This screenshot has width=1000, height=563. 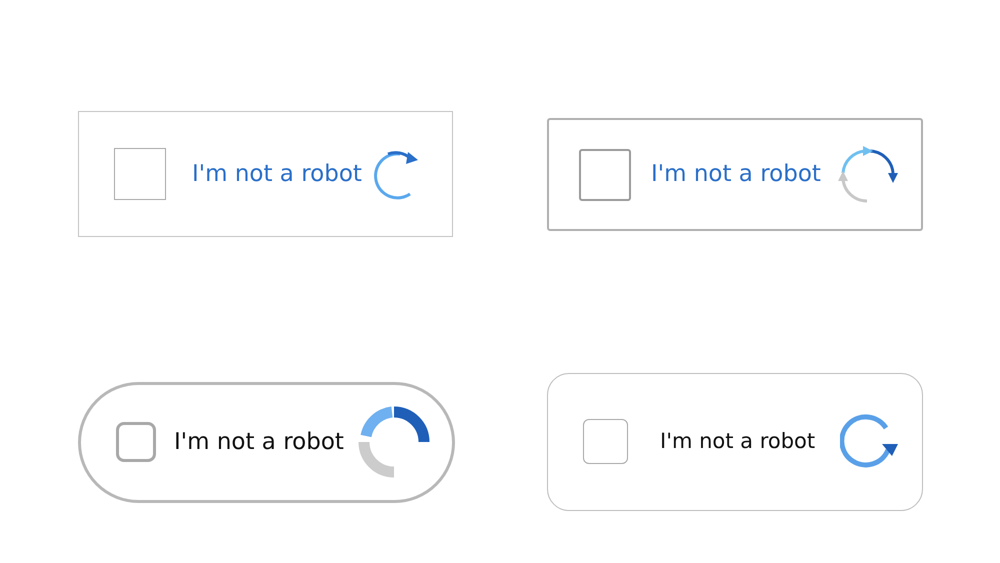 What do you see at coordinates (394, 442) in the screenshot?
I see `loading-icon` at bounding box center [394, 442].